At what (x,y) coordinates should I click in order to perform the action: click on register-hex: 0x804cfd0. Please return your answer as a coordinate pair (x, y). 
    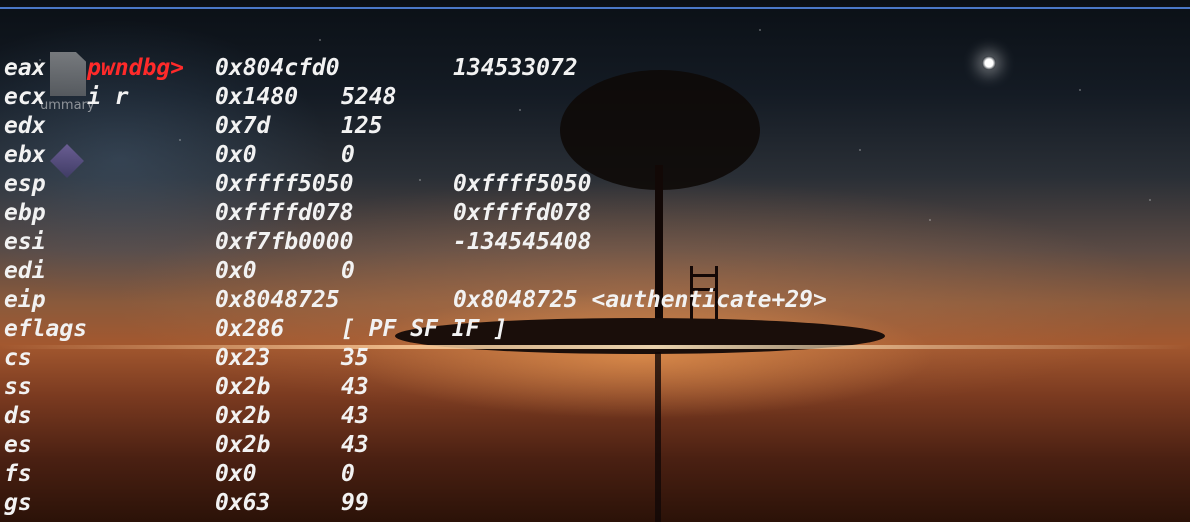
    Looking at the image, I should click on (277, 68).